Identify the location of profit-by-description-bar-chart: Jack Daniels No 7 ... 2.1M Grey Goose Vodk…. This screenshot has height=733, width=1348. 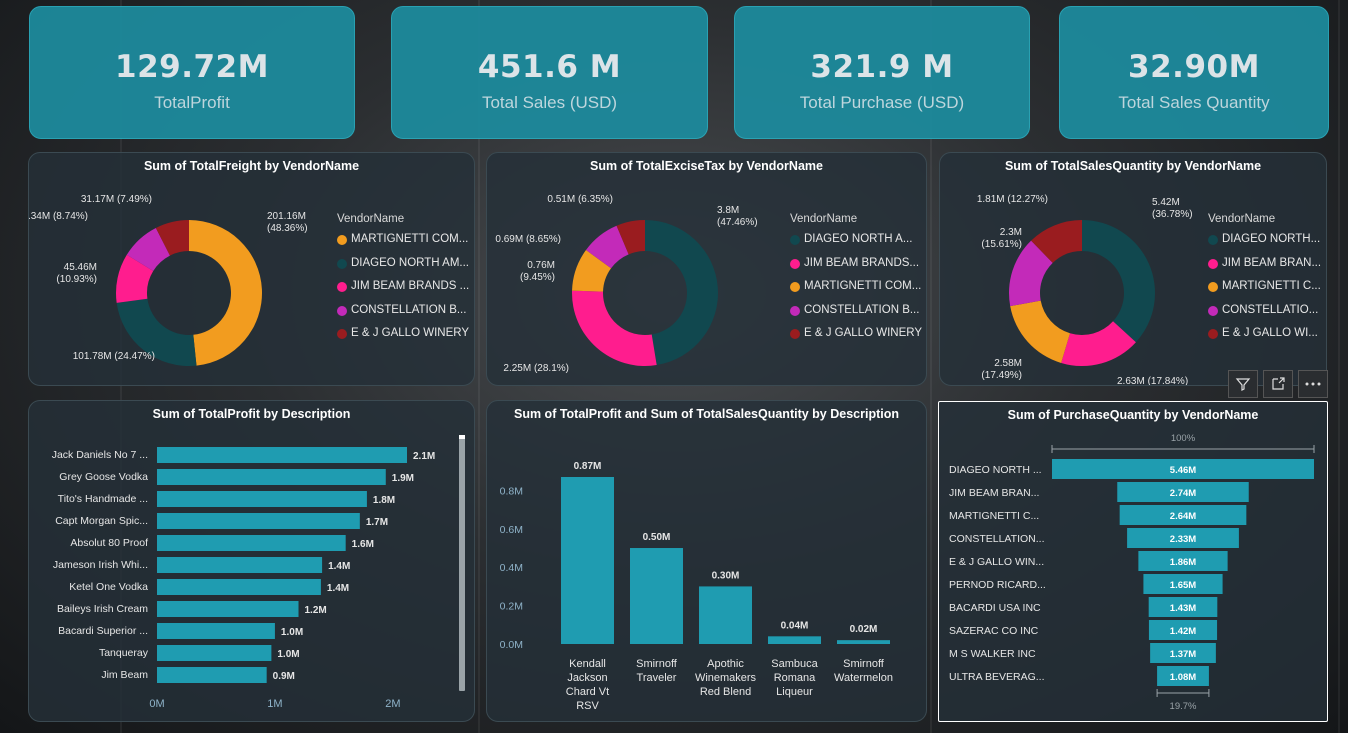
(252, 572).